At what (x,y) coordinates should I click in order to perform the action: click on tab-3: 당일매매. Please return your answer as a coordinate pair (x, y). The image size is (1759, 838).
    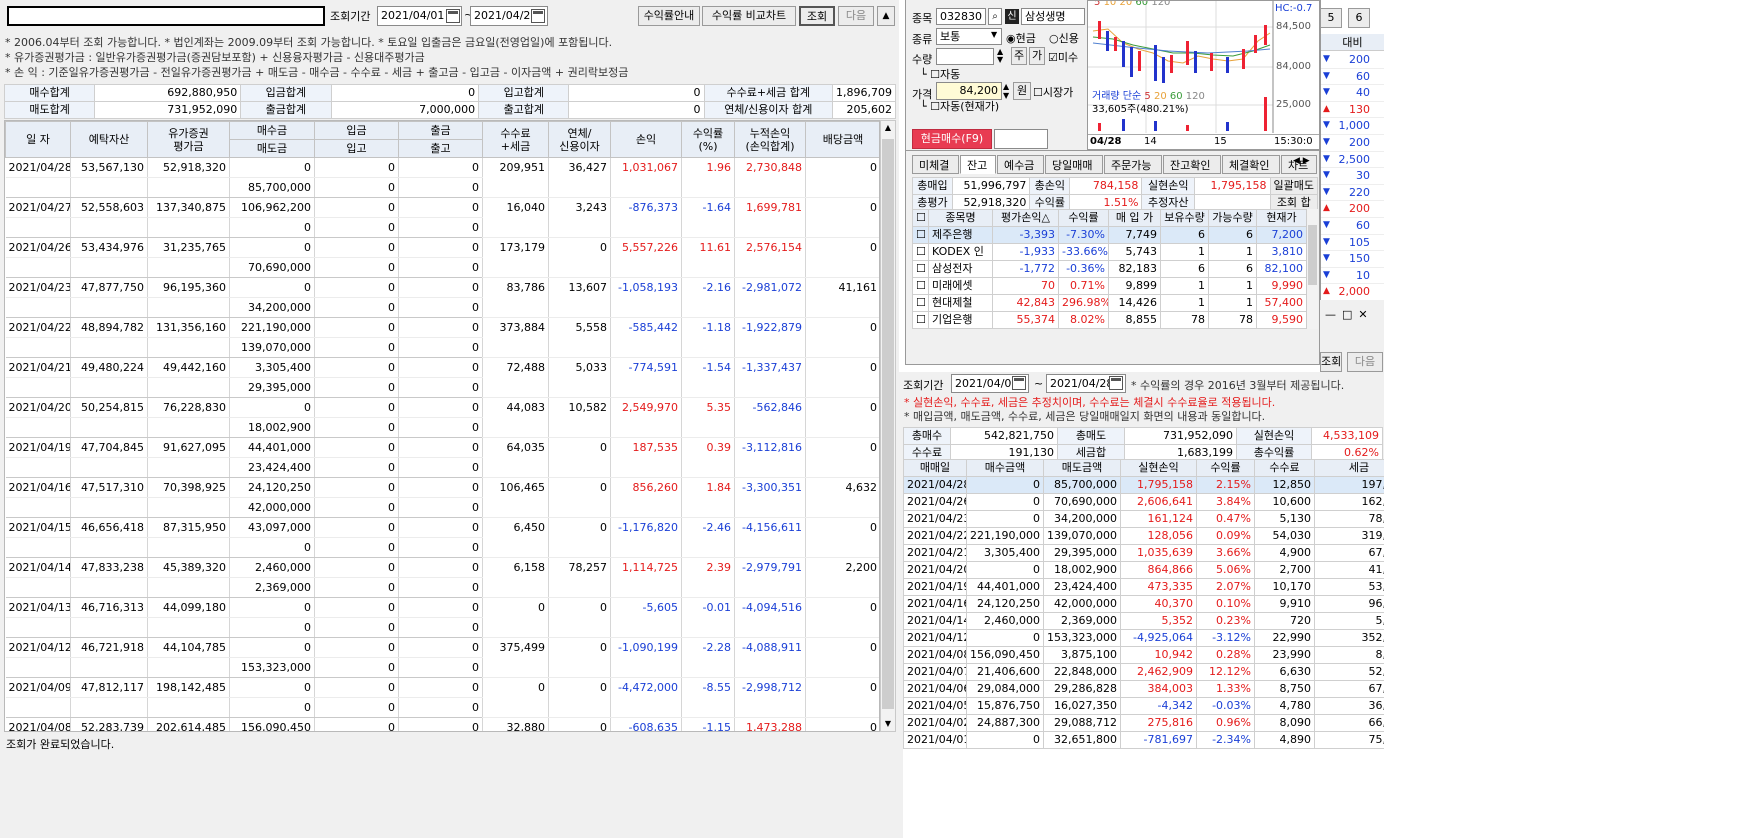
    Looking at the image, I should click on (1074, 164).